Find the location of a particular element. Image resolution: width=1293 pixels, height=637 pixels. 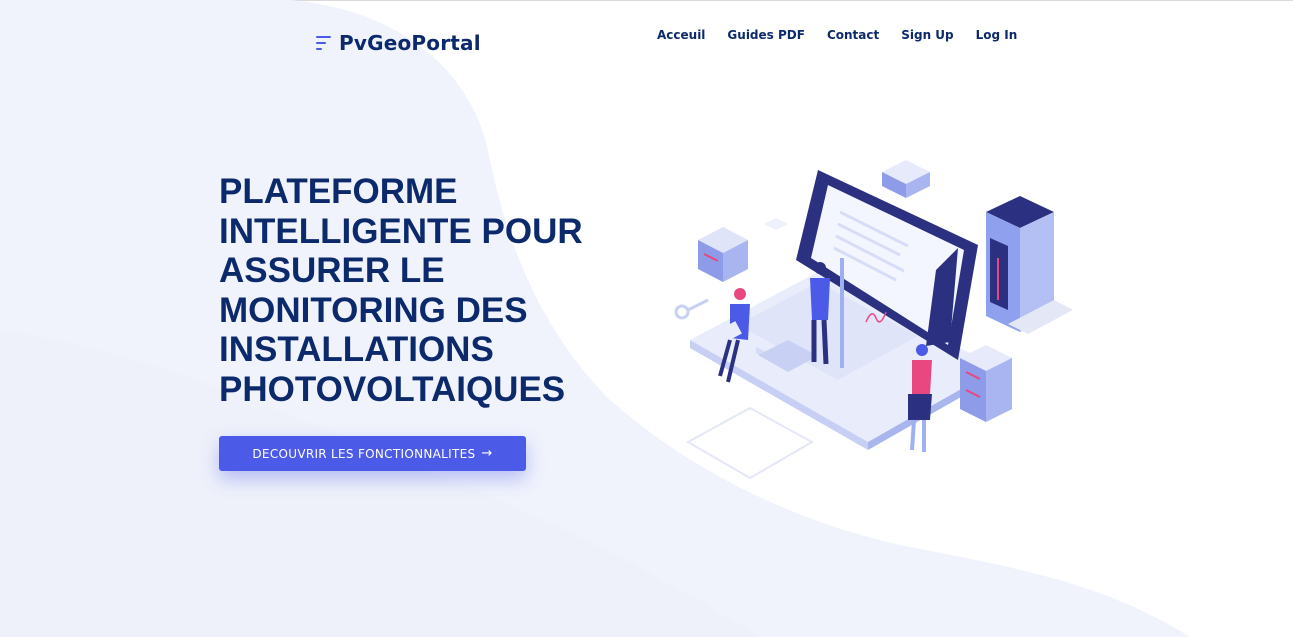

discover-features-button: DECOUVRIR LES FONCTIONNALITES → is located at coordinates (372, 453).